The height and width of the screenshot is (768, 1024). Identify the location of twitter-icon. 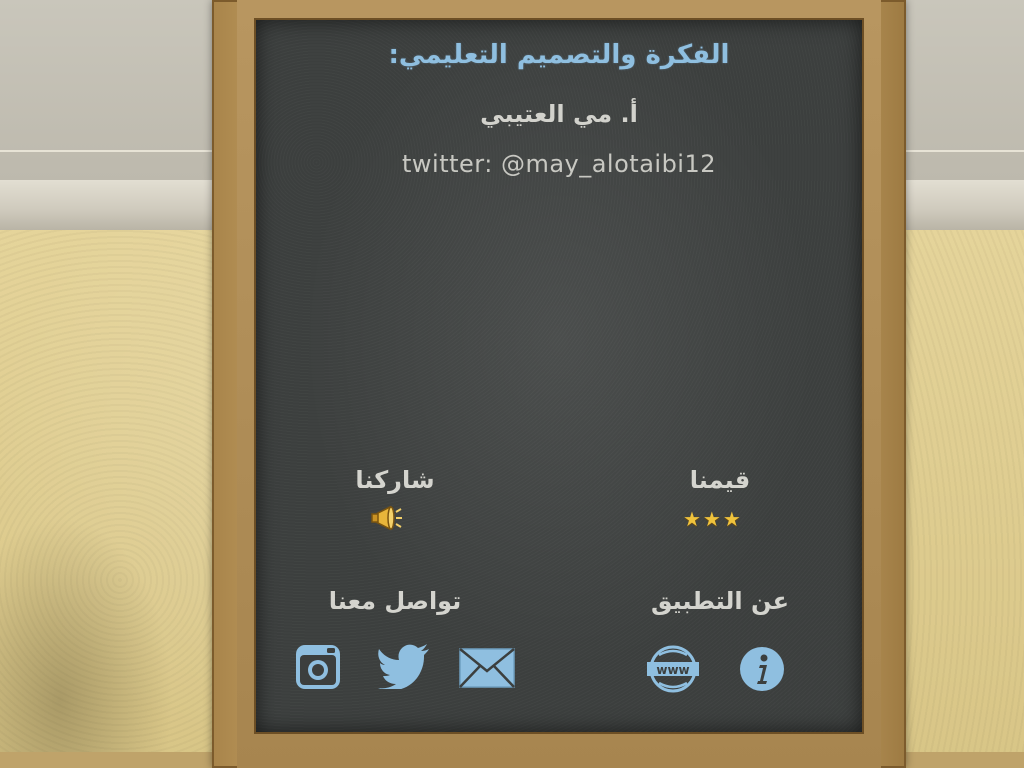
(404, 667).